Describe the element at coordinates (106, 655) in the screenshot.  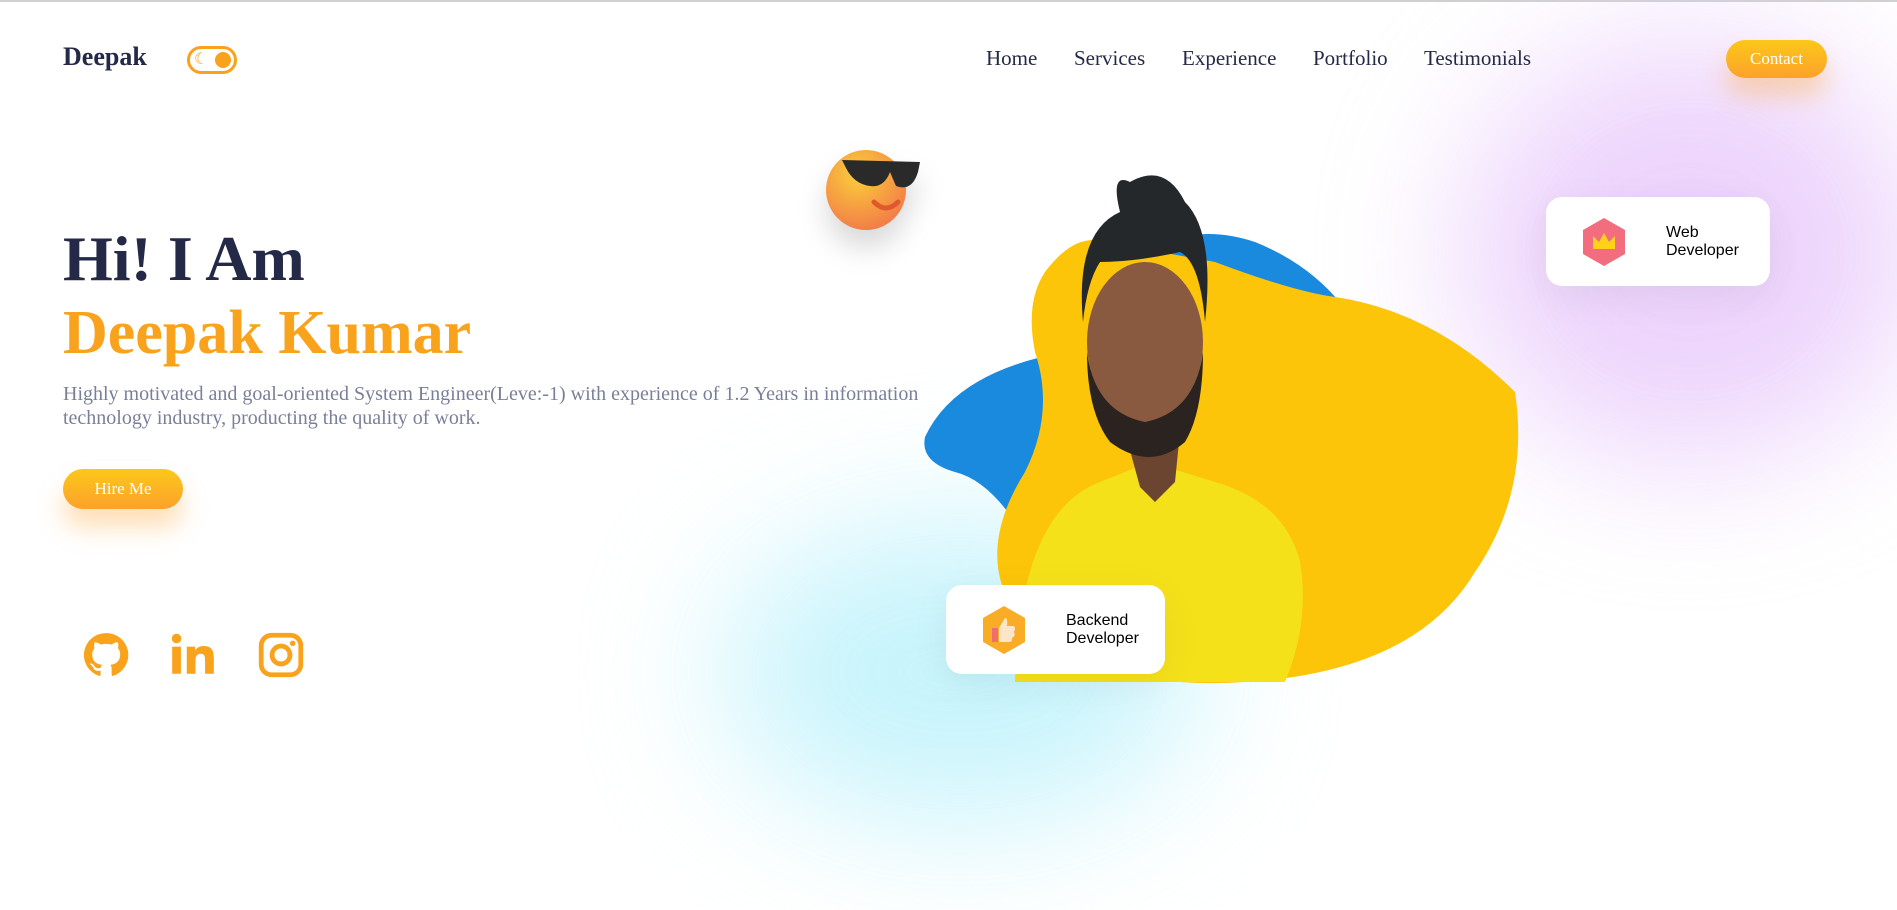
I see `github-icon` at that location.